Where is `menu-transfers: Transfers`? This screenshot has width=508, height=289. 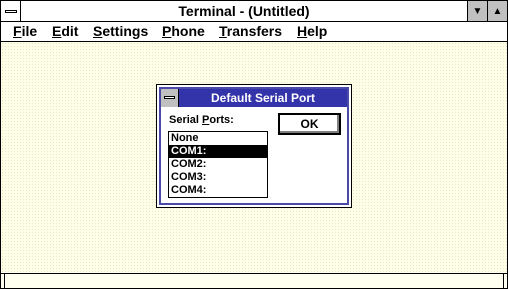
menu-transfers: Transfers is located at coordinates (250, 31).